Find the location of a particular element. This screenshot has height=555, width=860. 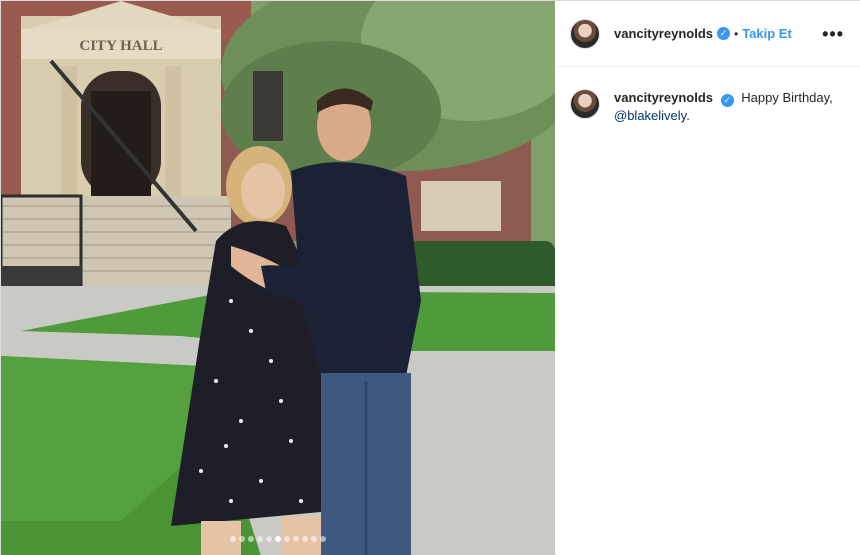

avatar is located at coordinates (585, 33).